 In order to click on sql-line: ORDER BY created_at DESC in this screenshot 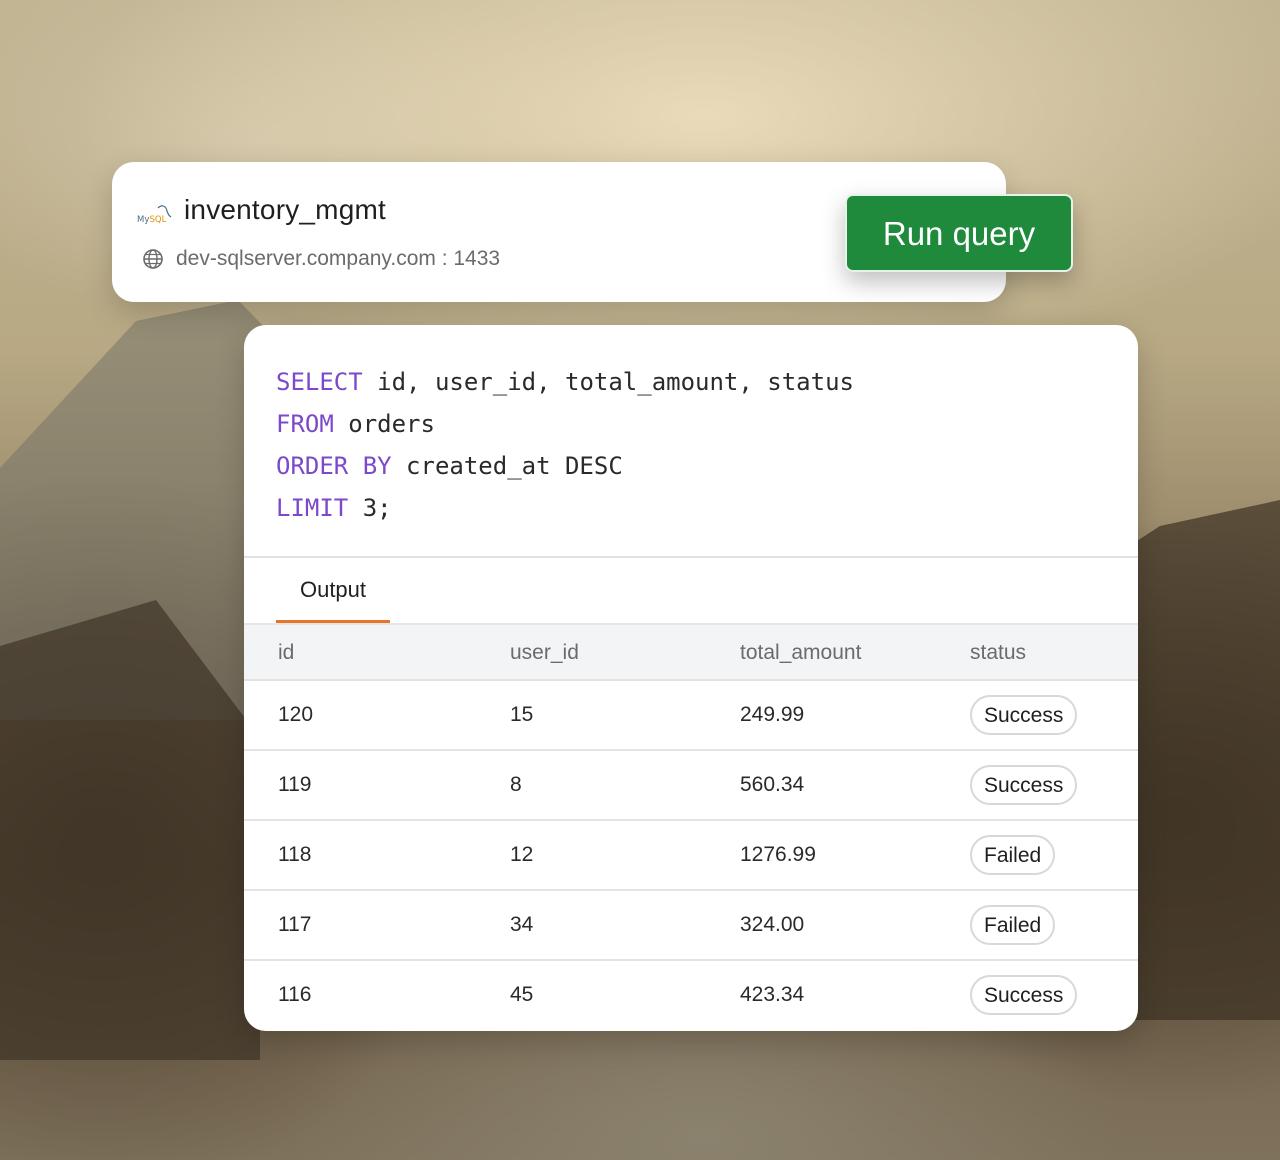, I will do `click(565, 466)`.